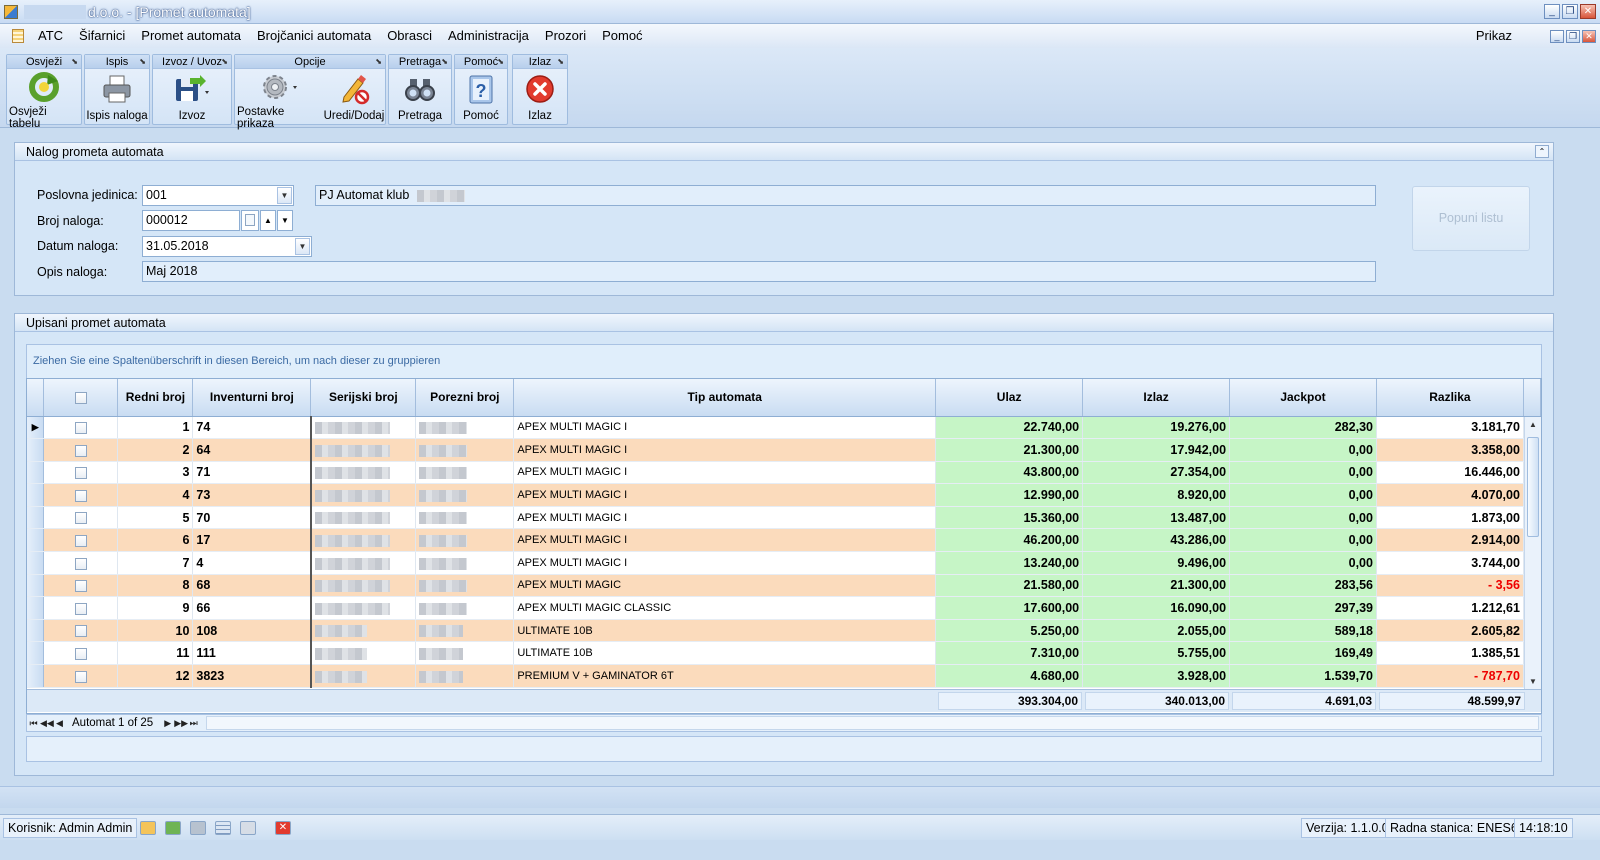 Image resolution: width=1600 pixels, height=860 pixels. I want to click on select-all-header, so click(81, 398).